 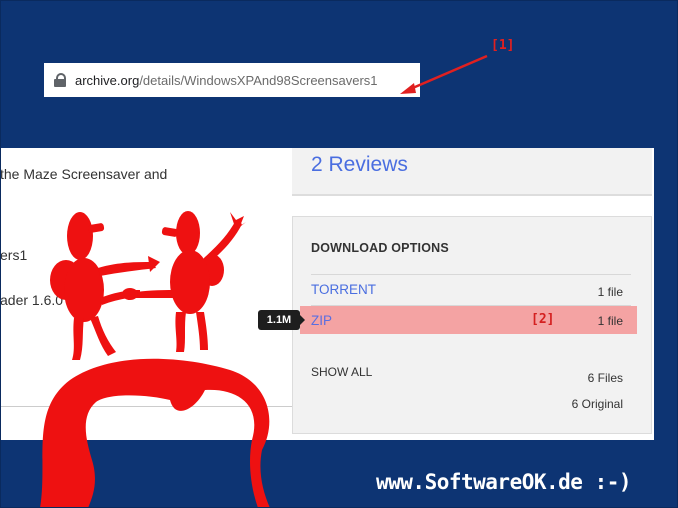 What do you see at coordinates (444, 74) in the screenshot?
I see `annotation-arrow-icon` at bounding box center [444, 74].